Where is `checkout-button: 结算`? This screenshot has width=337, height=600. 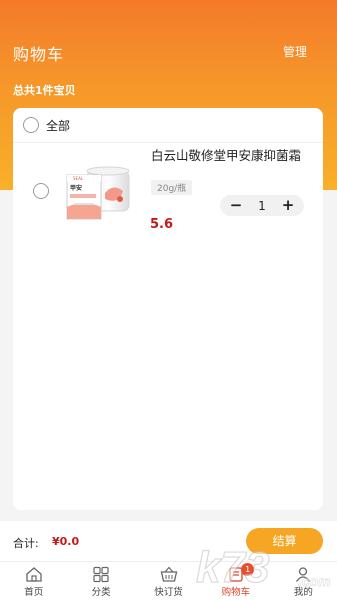
checkout-button: 结算 is located at coordinates (284, 541).